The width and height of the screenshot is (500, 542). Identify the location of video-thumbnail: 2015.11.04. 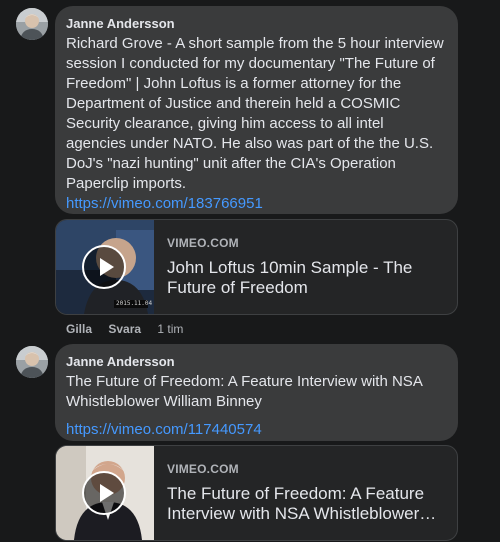
(105, 267).